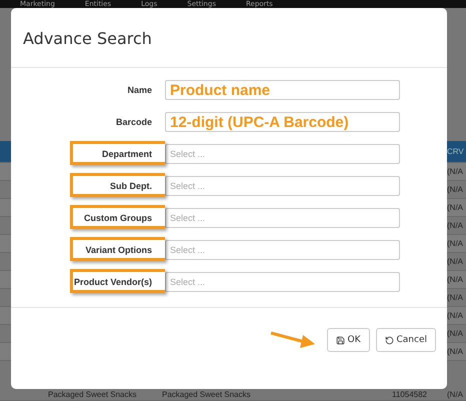 Image resolution: width=466 pixels, height=401 pixels. I want to click on column-header: CRV, so click(456, 151).